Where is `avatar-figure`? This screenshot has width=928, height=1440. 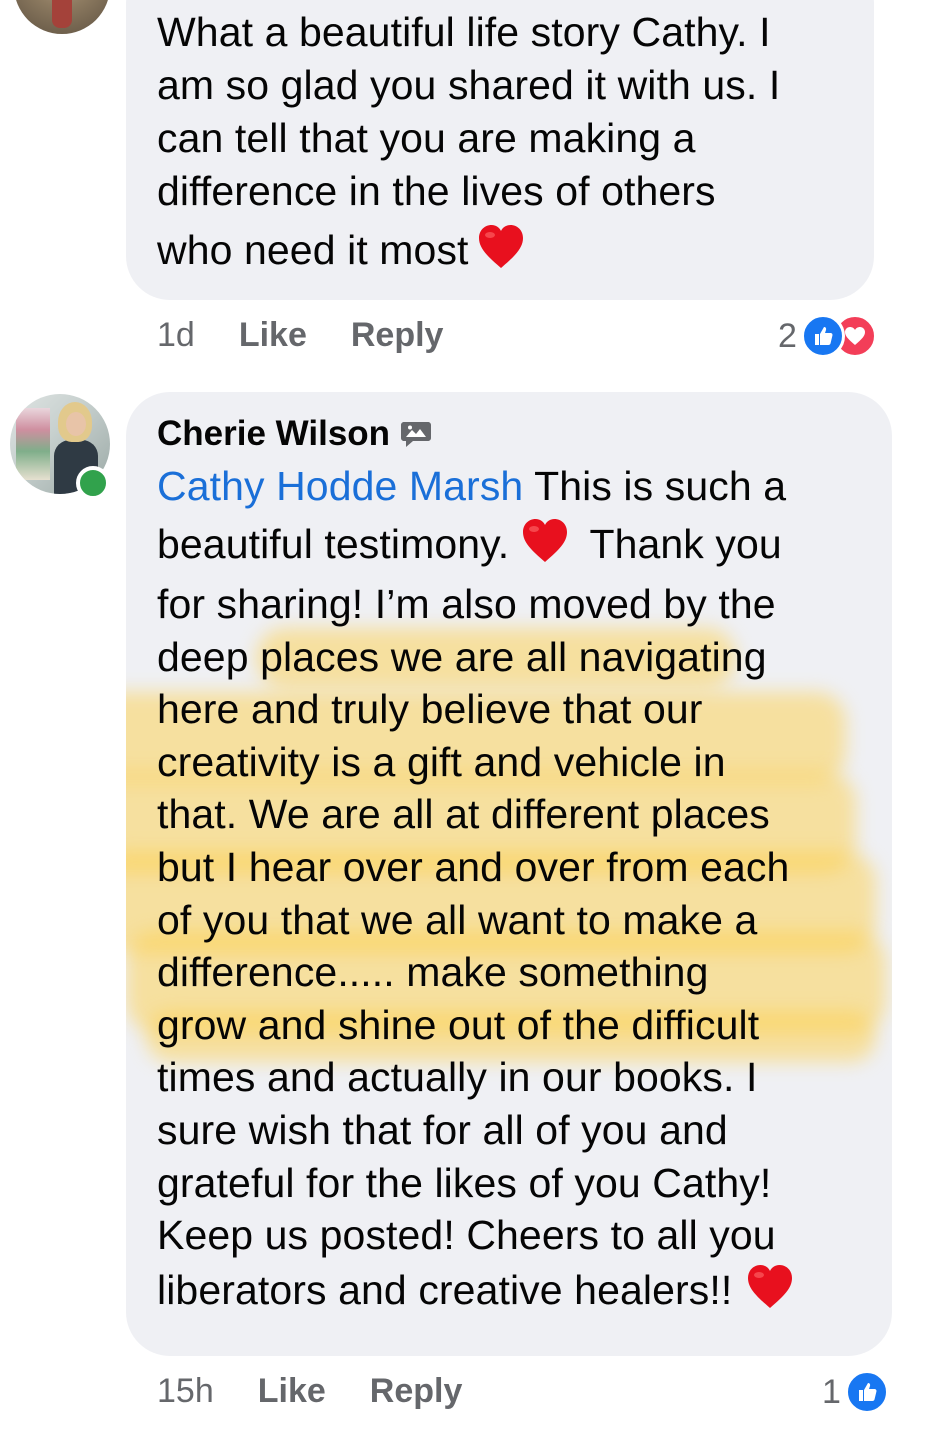 avatar-figure is located at coordinates (62, 14).